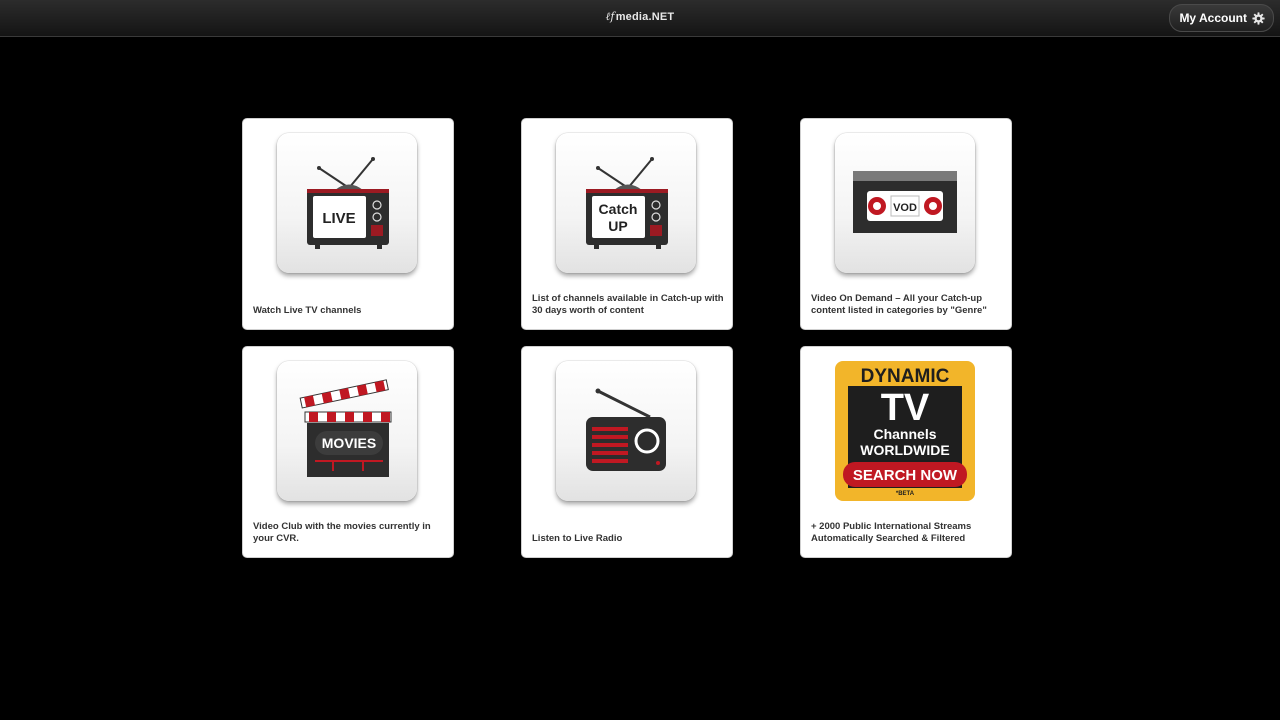 Image resolution: width=1280 pixels, height=720 pixels. Describe the element at coordinates (905, 208) in the screenshot. I see `vod-label: VOD` at that location.